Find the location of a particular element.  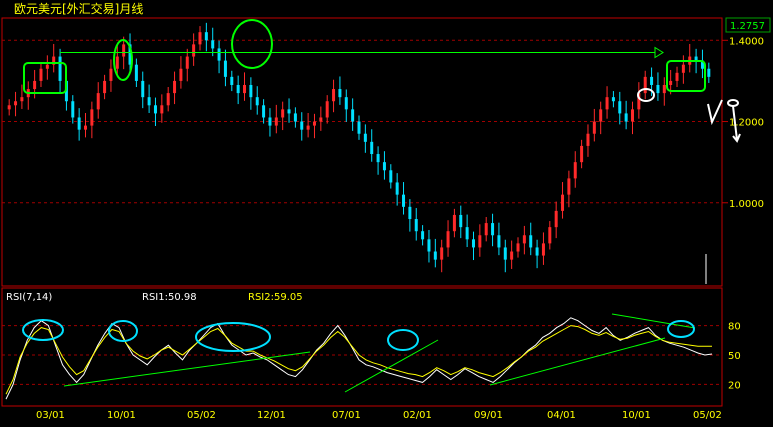

price-tick-label: 1.2000 is located at coordinates (746, 123).